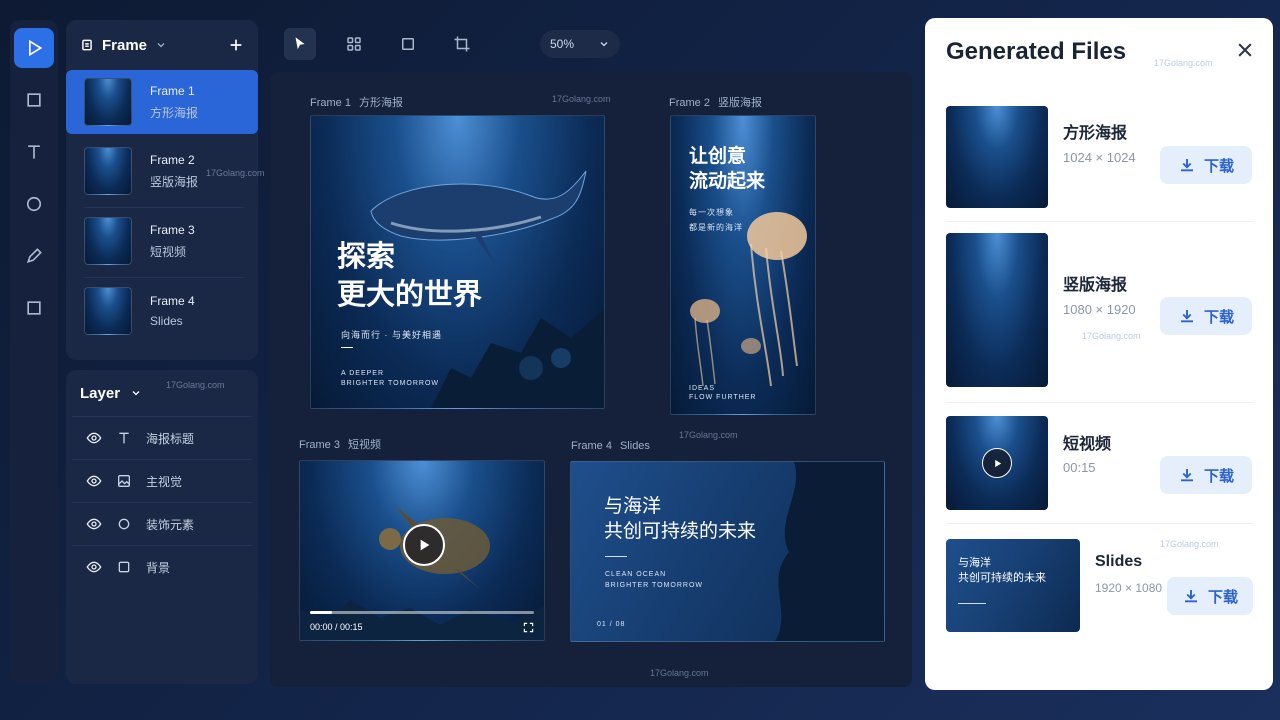  What do you see at coordinates (168, 251) in the screenshot?
I see `frame-item-sub: 短视频` at bounding box center [168, 251].